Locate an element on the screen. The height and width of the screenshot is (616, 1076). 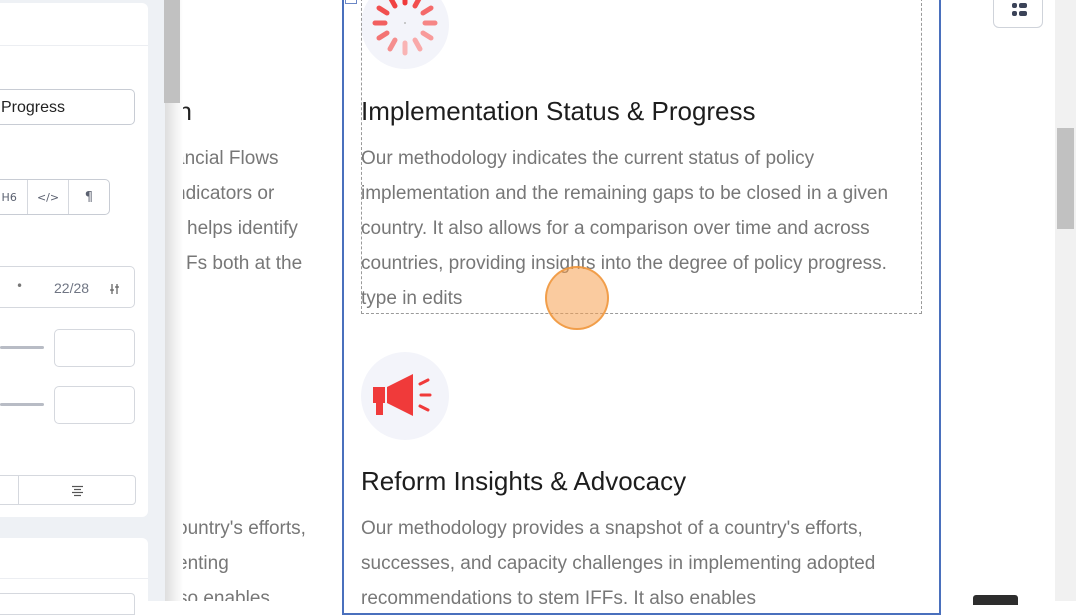
column-handle is located at coordinates (351, 2).